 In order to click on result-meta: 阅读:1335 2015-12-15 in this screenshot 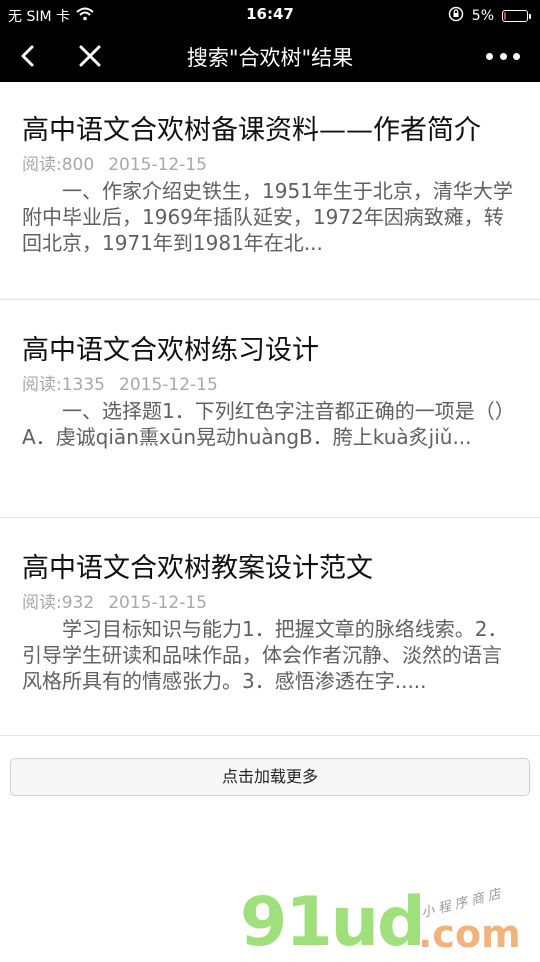, I will do `click(270, 385)`.